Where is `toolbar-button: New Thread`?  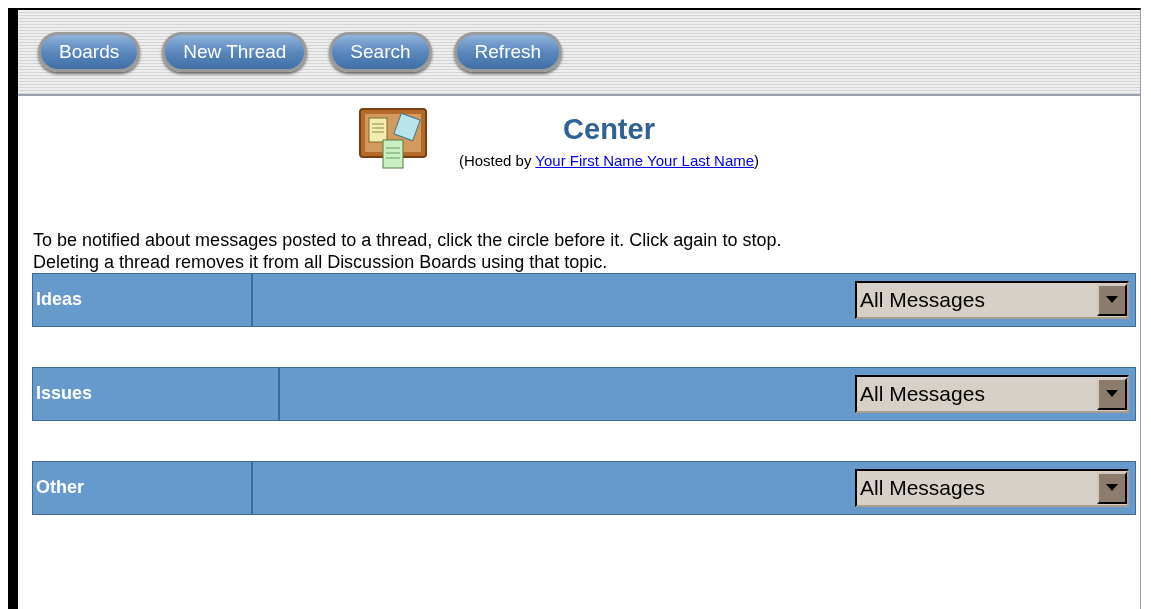
toolbar-button: New Thread is located at coordinates (235, 52).